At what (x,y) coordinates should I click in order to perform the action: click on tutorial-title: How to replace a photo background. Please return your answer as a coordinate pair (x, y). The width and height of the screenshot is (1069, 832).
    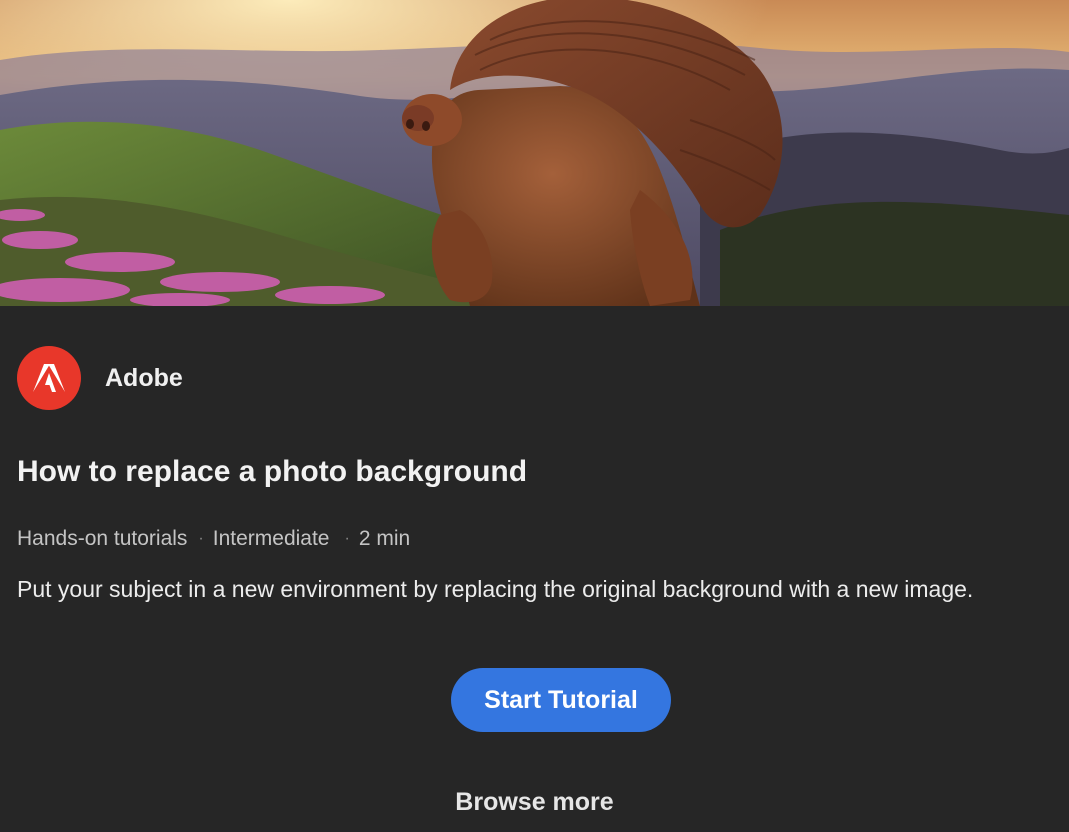
    Looking at the image, I should click on (272, 471).